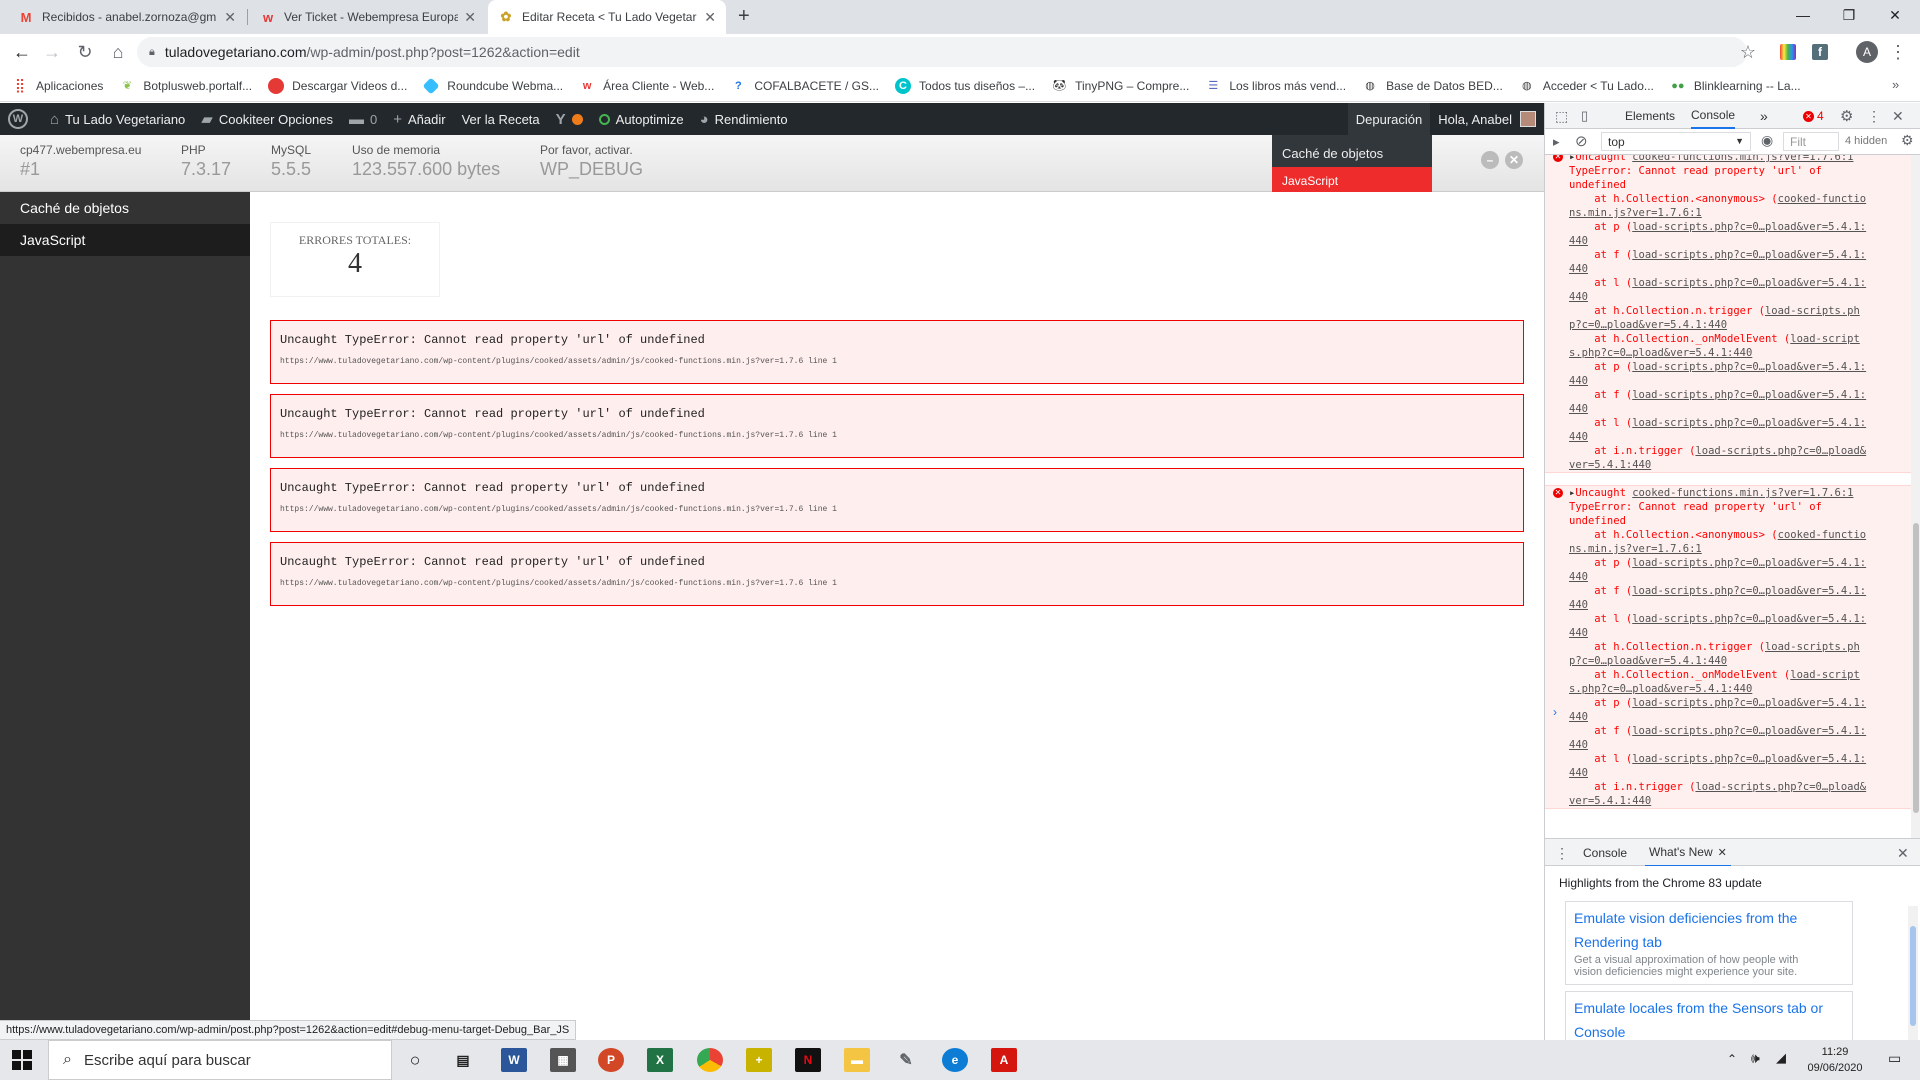 The width and height of the screenshot is (1920, 1080). Describe the element at coordinates (463, 1060) in the screenshot. I see `task-view-icon: ▤` at that location.